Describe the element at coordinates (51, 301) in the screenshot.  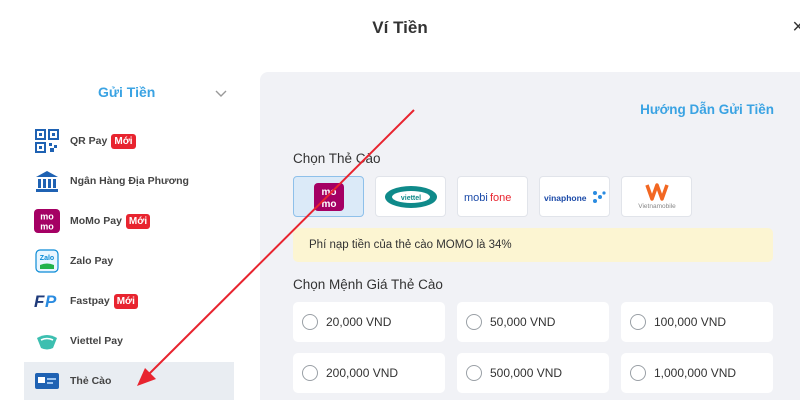
I see `svg-text: P` at that location.